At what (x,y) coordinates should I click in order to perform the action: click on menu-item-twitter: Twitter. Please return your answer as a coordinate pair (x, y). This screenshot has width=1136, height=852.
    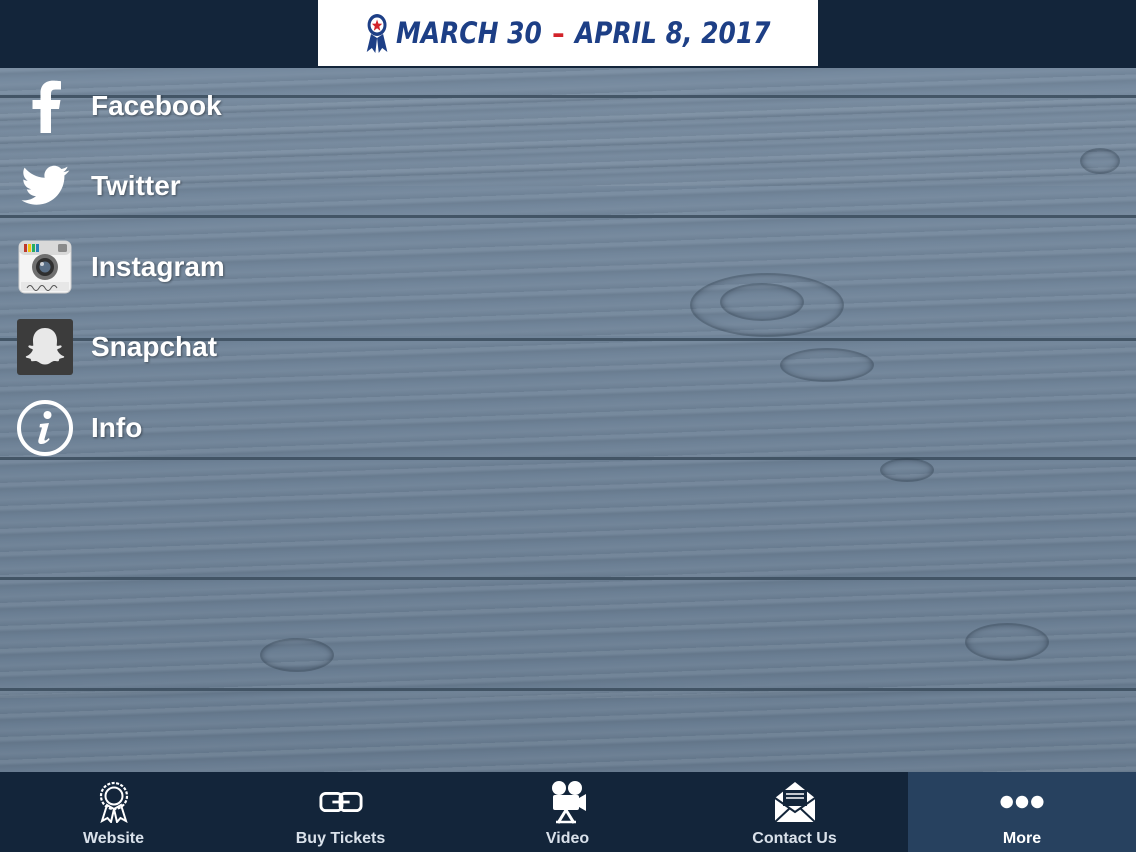
    Looking at the image, I should click on (165, 186).